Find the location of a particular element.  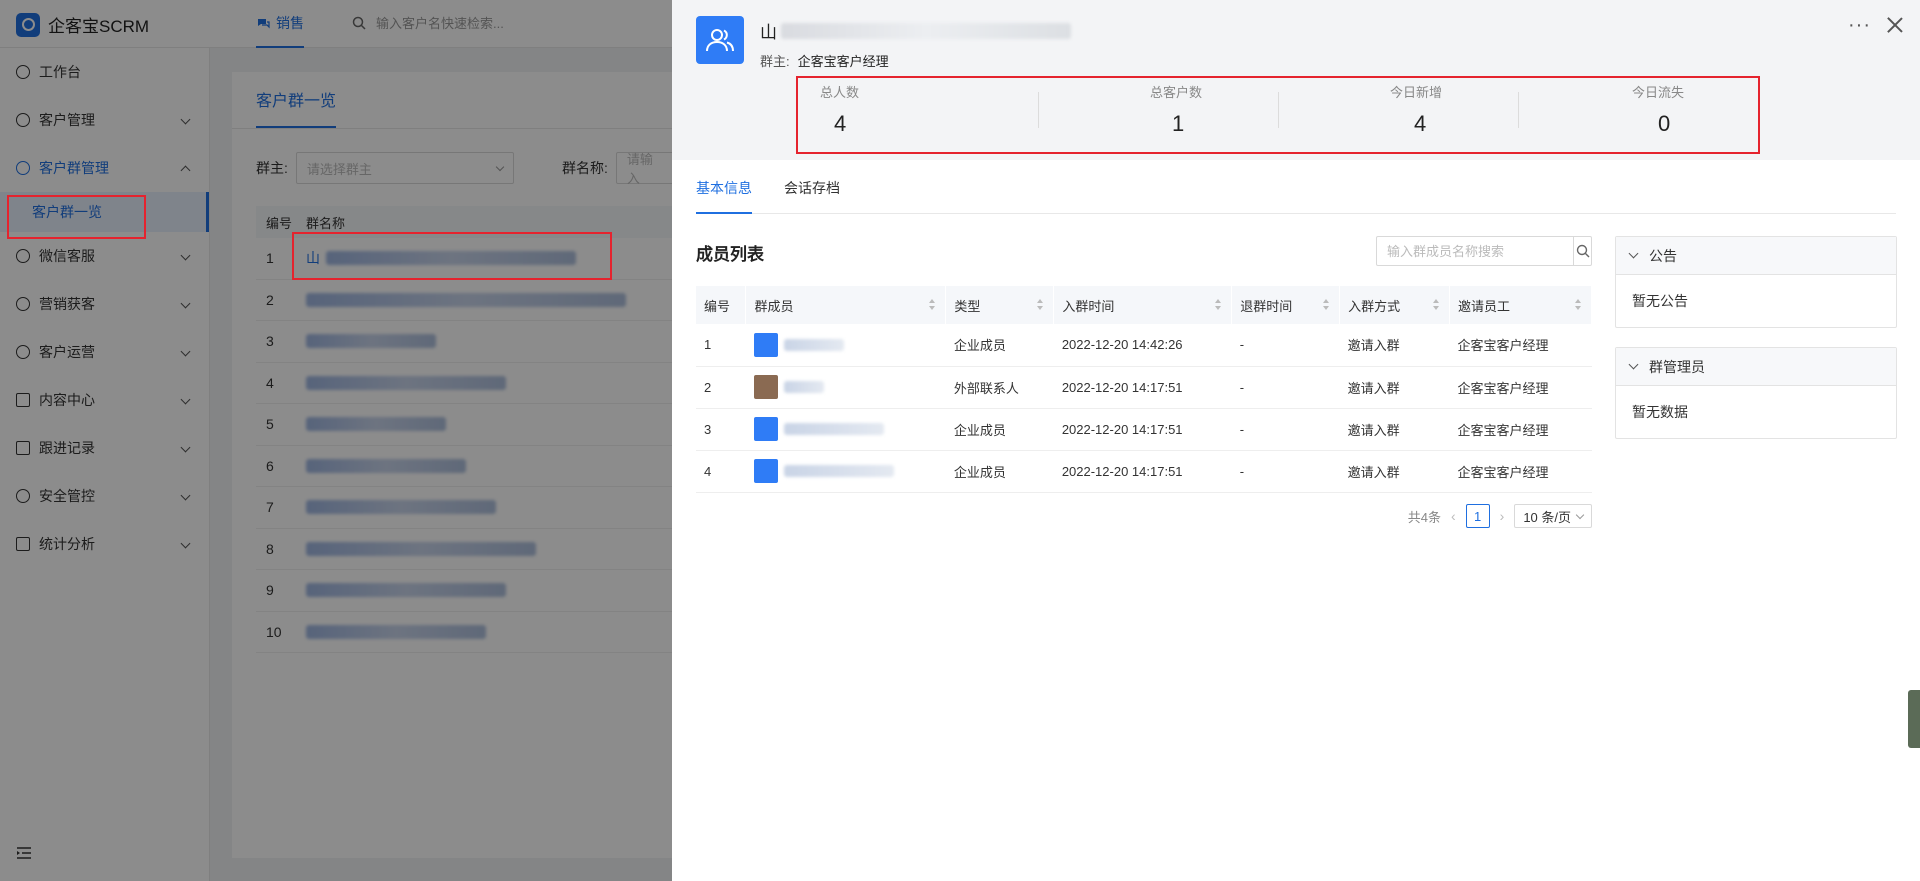

group-avatar is located at coordinates (720, 40).